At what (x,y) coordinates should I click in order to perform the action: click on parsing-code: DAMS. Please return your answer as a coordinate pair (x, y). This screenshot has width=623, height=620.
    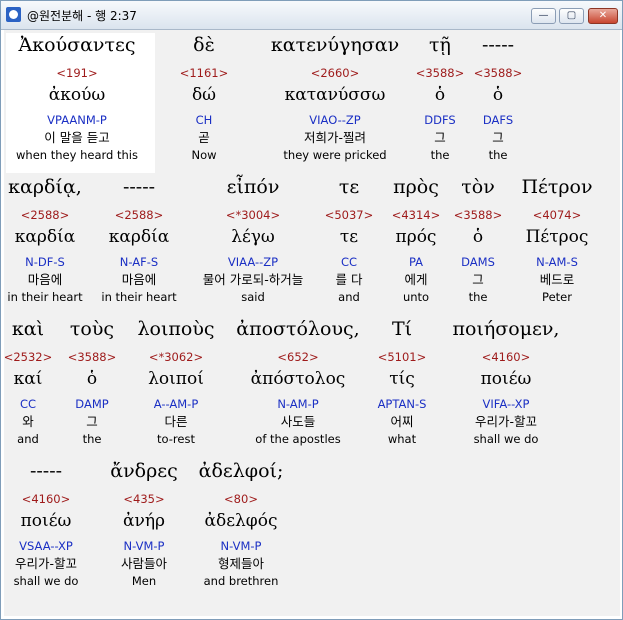
    Looking at the image, I should click on (478, 262).